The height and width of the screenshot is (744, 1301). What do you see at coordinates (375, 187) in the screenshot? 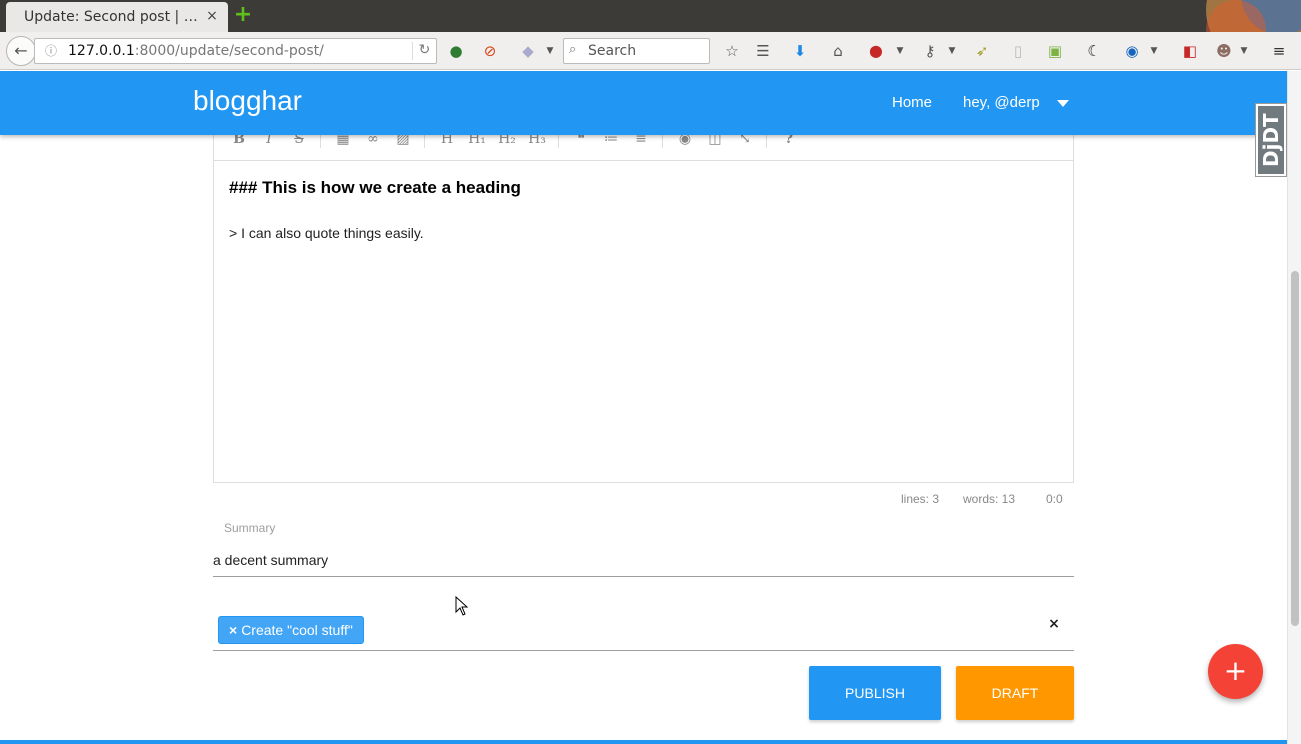
I see `editor-line-heading: ### This is how we create a heading` at bounding box center [375, 187].